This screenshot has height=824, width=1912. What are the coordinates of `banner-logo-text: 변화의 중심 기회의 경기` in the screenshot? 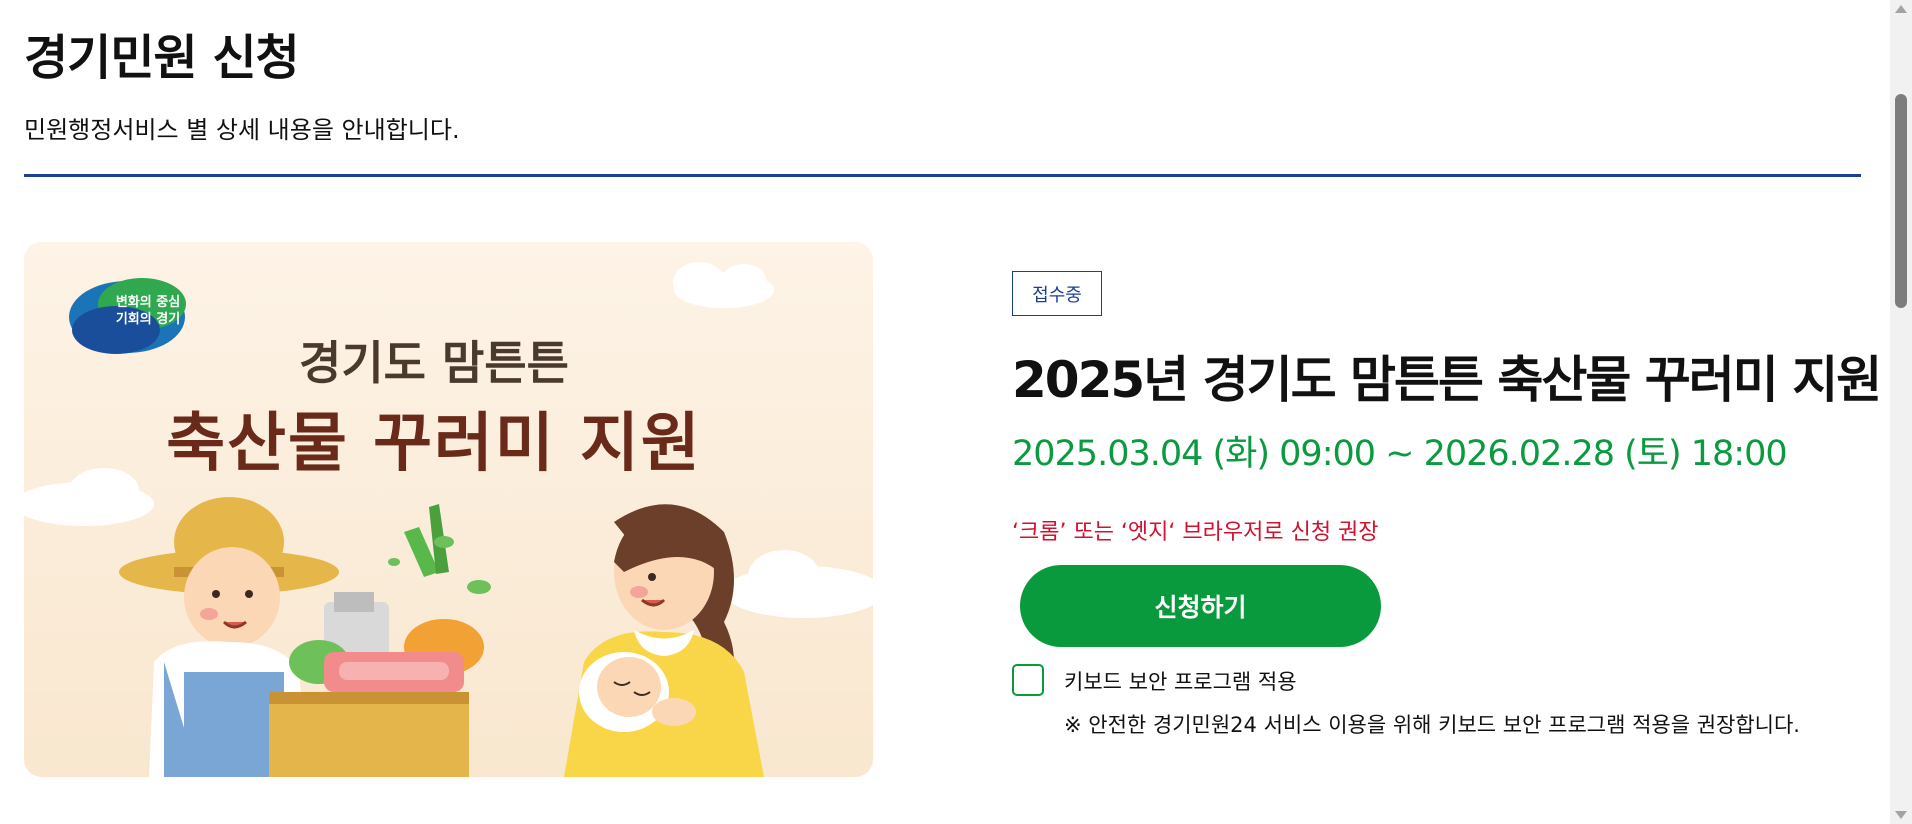 It's located at (148, 311).